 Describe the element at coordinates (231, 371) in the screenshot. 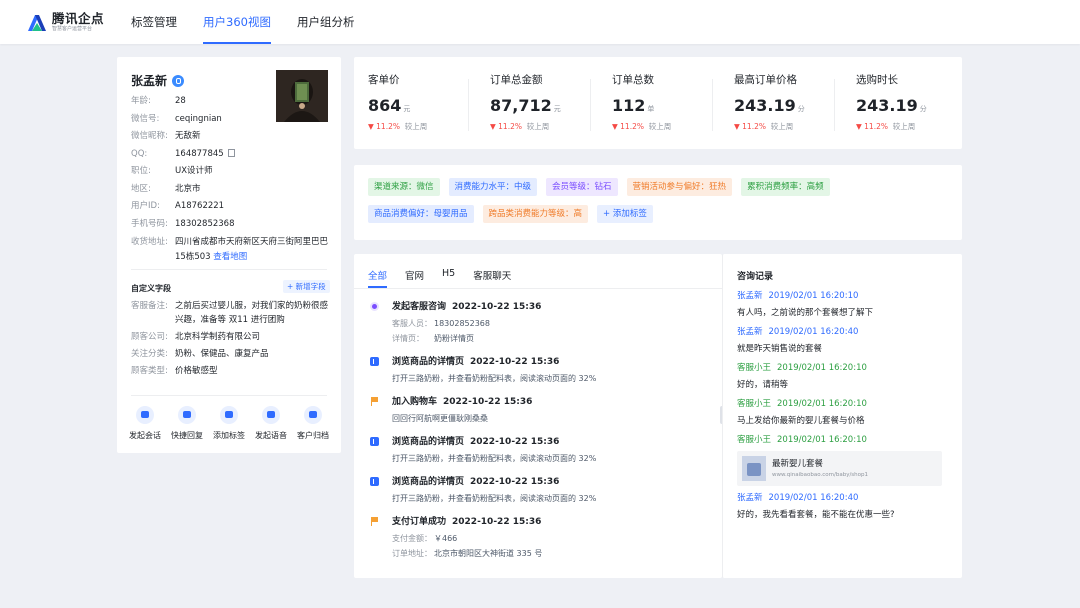

I see `custom-row-type: 顾客类型: 价格敏感型` at that location.